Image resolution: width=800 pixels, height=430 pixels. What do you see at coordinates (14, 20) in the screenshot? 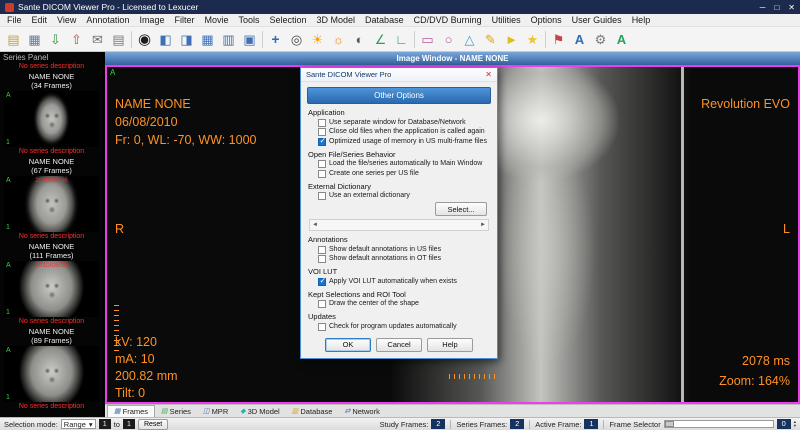
I see `menu-file: File` at bounding box center [14, 20].